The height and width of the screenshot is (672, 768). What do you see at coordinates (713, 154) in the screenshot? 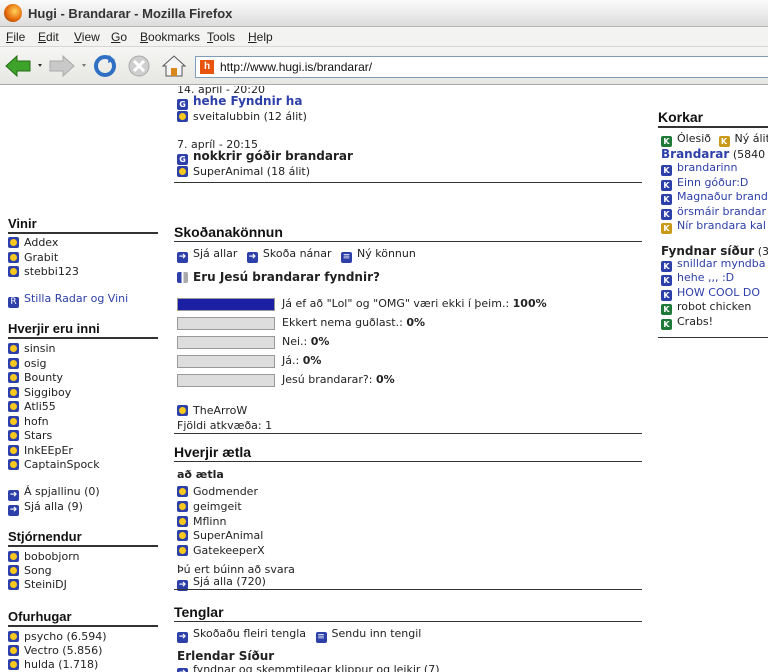
I see `forum-title: Brandarar (5840` at bounding box center [713, 154].